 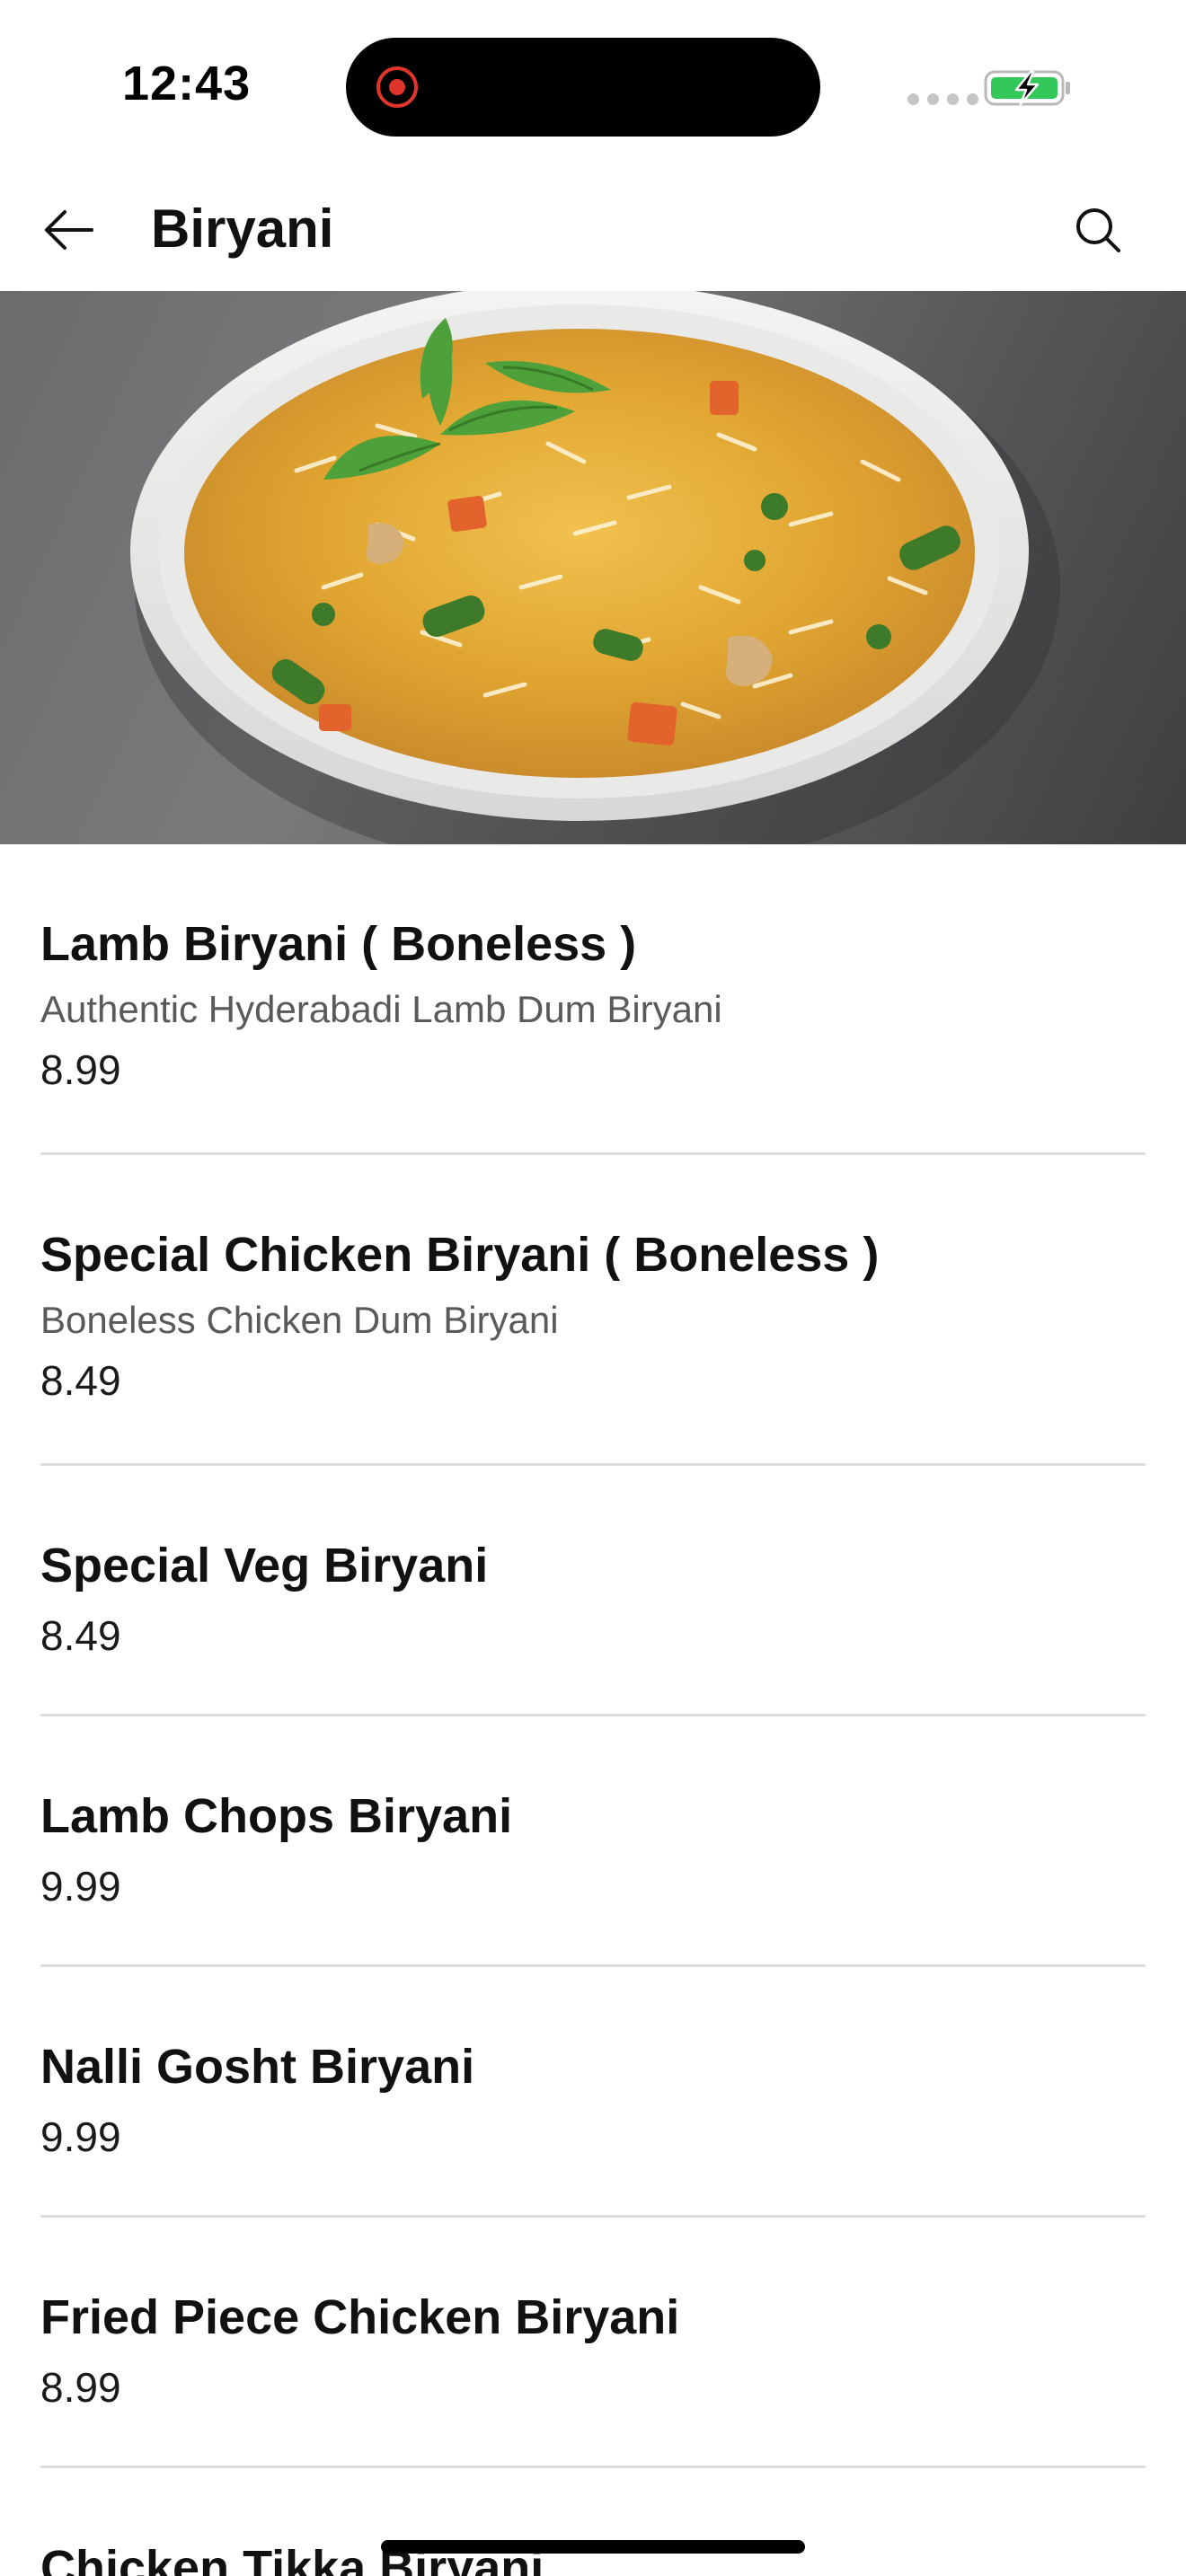 I want to click on search-icon, so click(x=1098, y=230).